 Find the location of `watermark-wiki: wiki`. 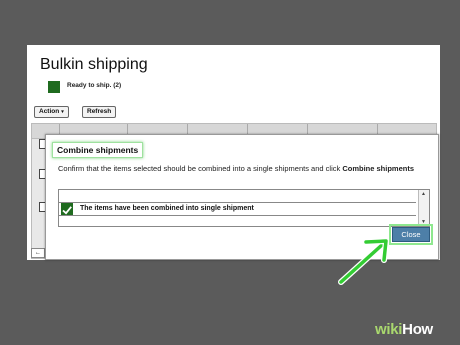

watermark-wiki: wiki is located at coordinates (389, 329).